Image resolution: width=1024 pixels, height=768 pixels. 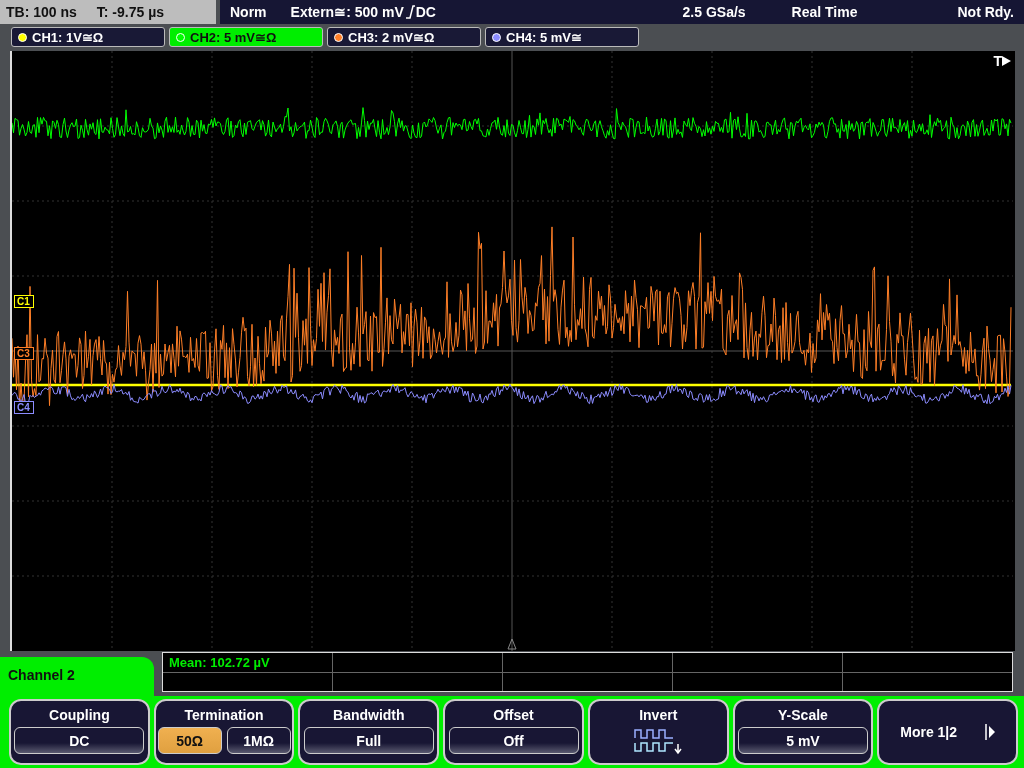 What do you see at coordinates (24, 407) in the screenshot?
I see `channel-marker: C4` at bounding box center [24, 407].